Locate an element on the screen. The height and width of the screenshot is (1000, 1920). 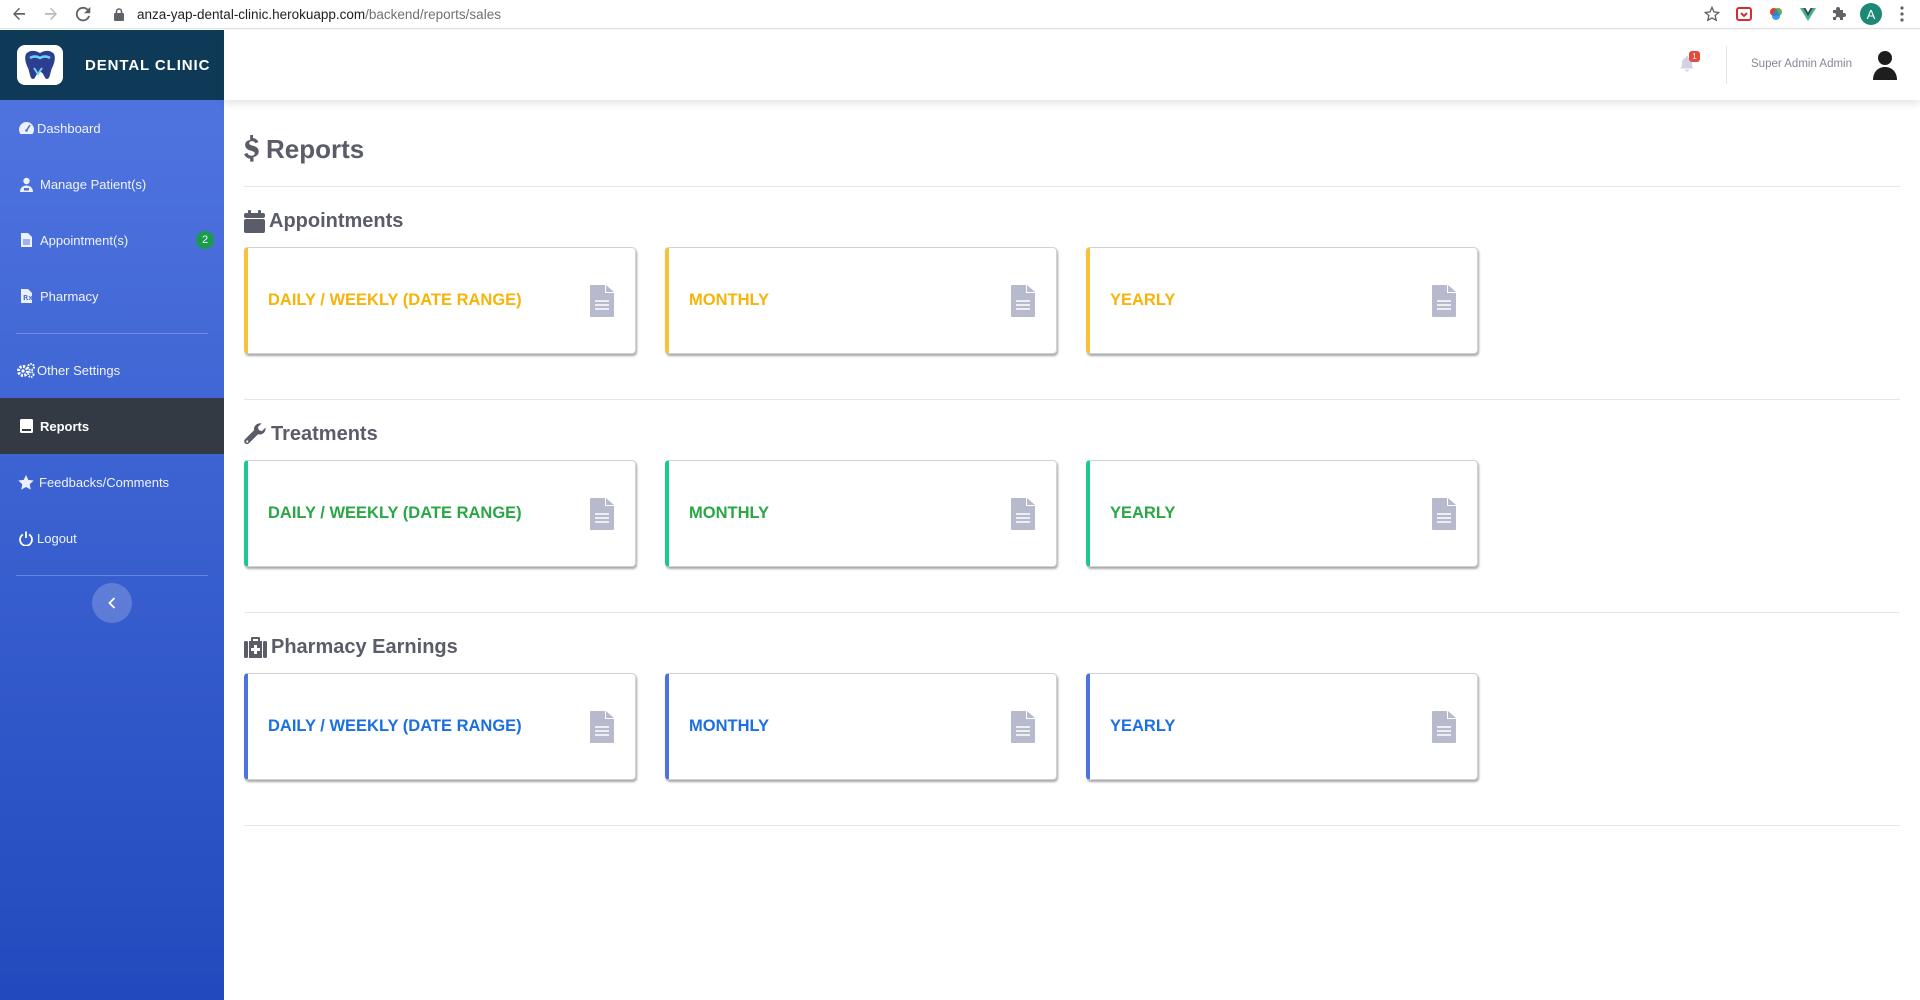
sidebar-item-other-settings: Other Settings is located at coordinates (112, 370).